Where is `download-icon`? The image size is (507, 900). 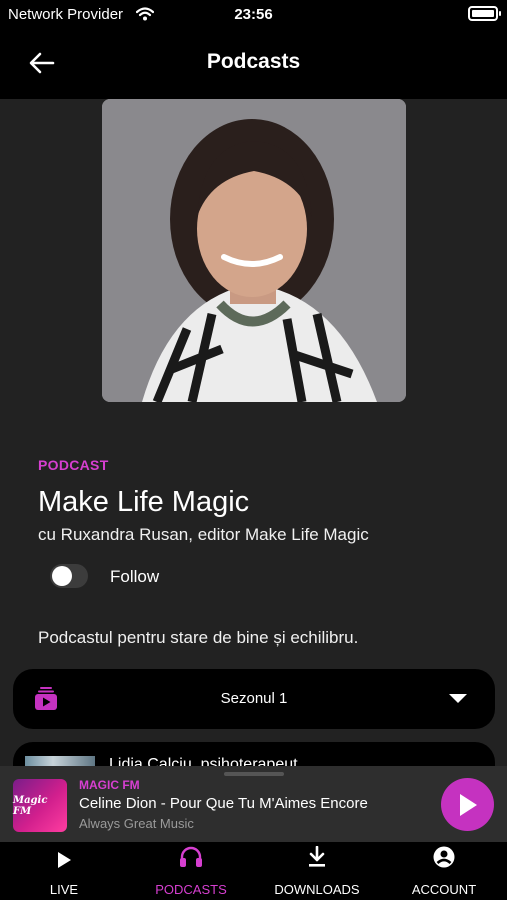 download-icon is located at coordinates (317, 856).